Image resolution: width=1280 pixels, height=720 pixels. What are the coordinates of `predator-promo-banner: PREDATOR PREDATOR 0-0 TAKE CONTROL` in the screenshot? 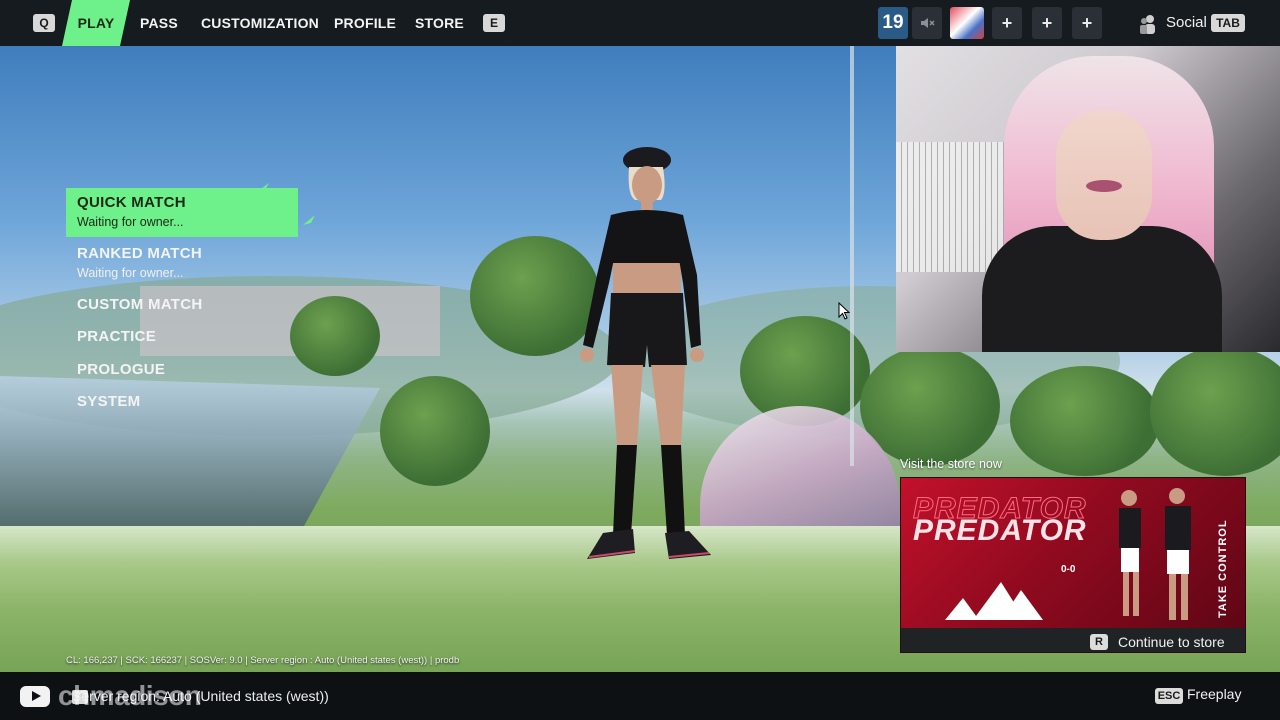 It's located at (1073, 553).